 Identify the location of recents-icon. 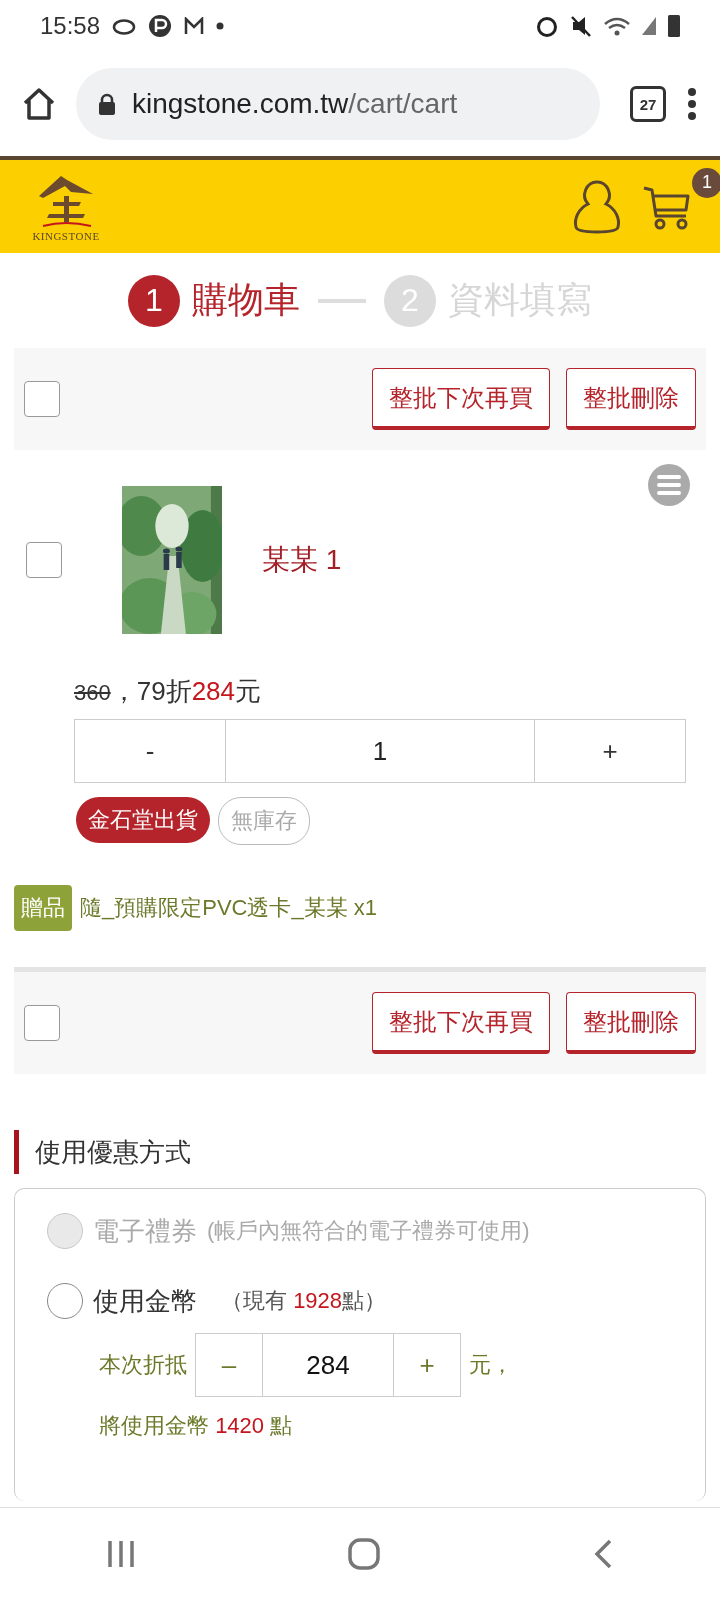
(120, 1554).